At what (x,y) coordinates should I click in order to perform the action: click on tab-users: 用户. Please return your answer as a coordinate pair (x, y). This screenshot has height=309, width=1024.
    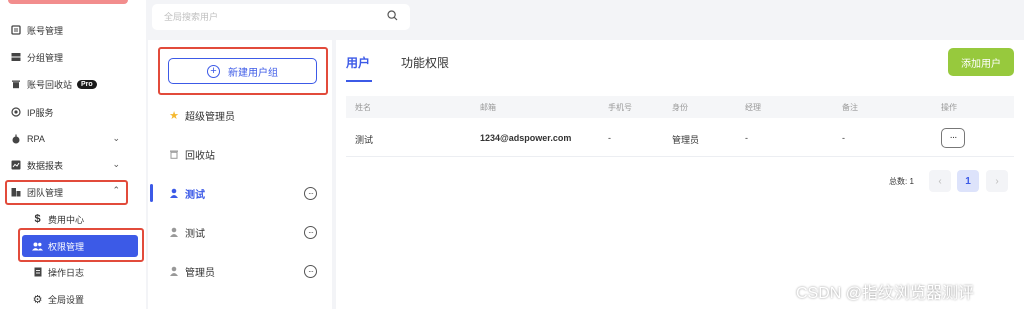
    Looking at the image, I should click on (358, 62).